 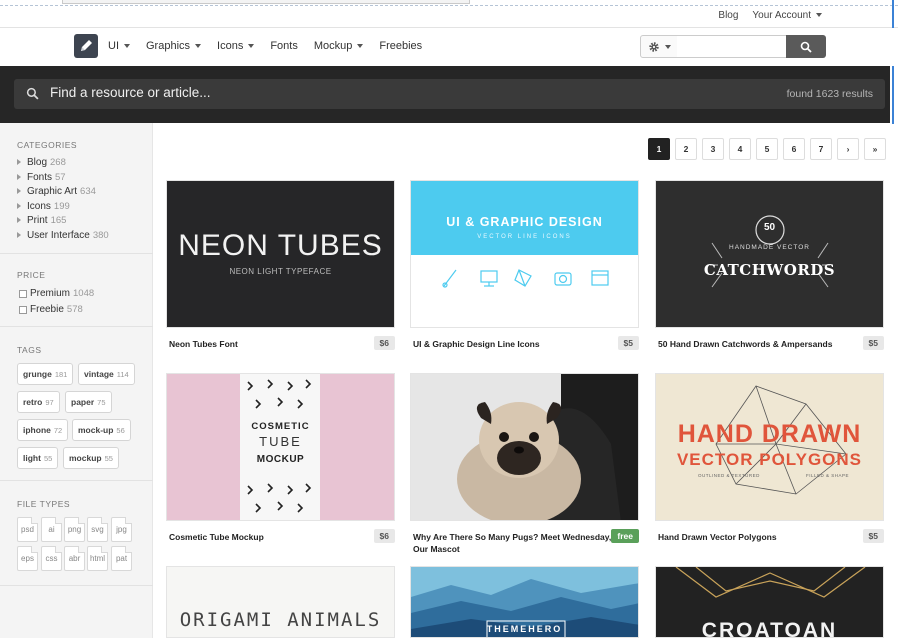 I want to click on nav-label: Icons, so click(x=230, y=46).